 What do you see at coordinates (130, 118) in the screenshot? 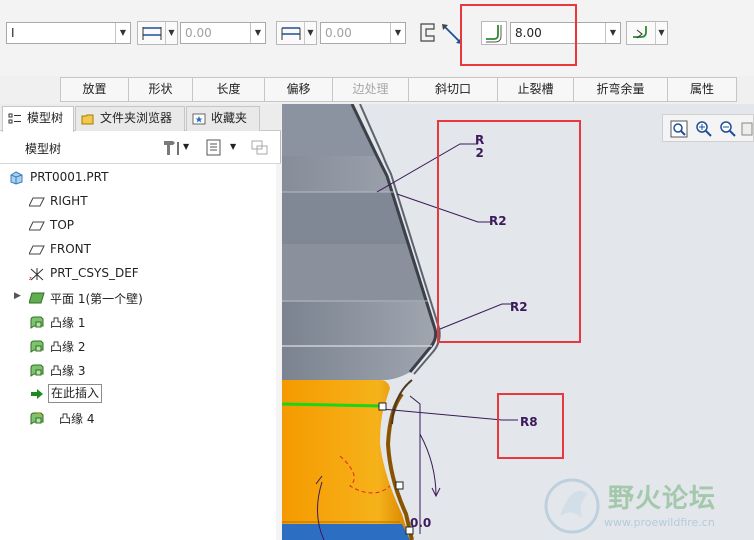
I see `tab-folder-browser: 文件夹浏览器` at bounding box center [130, 118].